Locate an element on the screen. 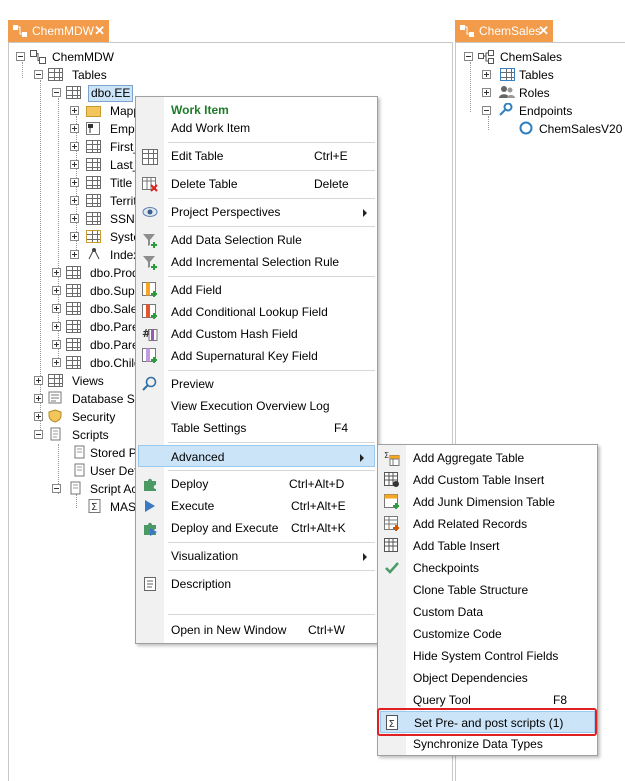 This screenshot has height=781, width=625. submenu-item-checkpoints: Checkpoints is located at coordinates (487, 568).